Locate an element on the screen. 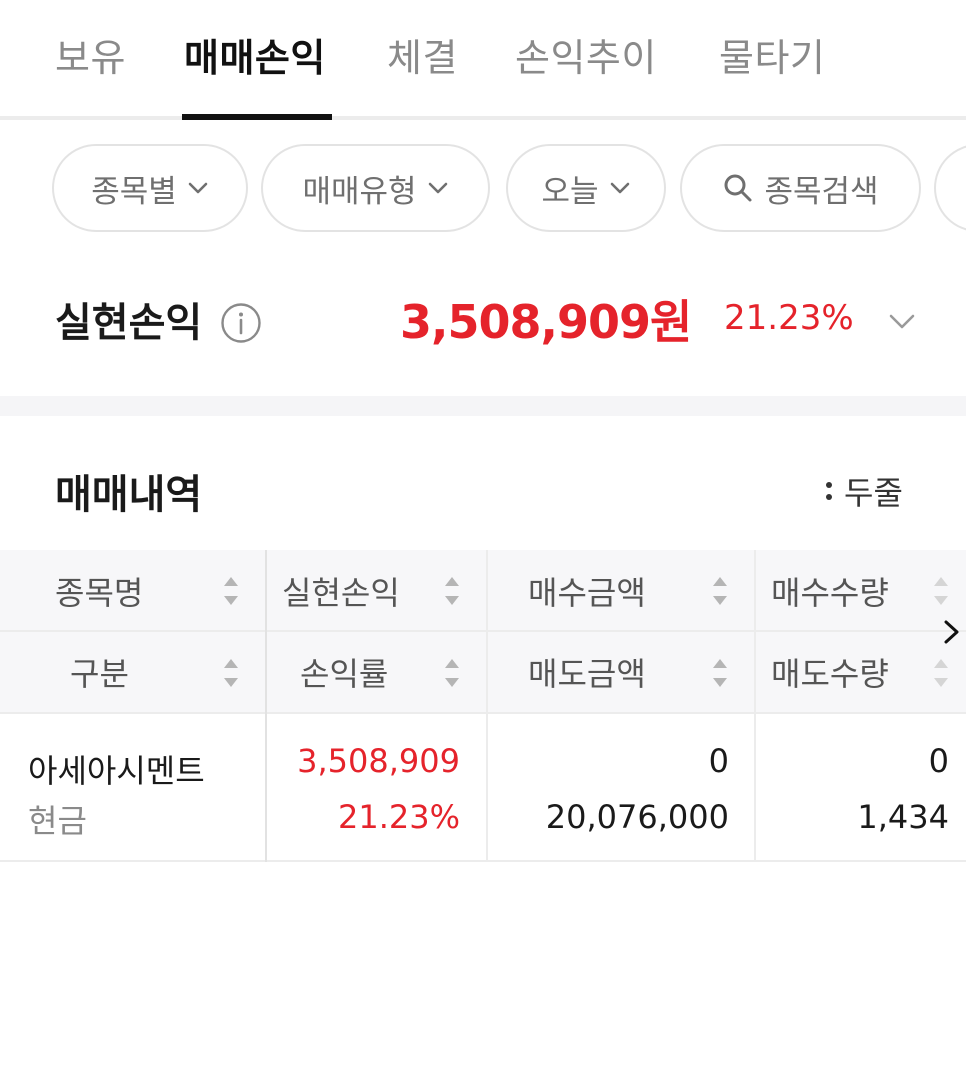 This screenshot has height=1078, width=966. period-filter-chip: 오늘 is located at coordinates (586, 188).